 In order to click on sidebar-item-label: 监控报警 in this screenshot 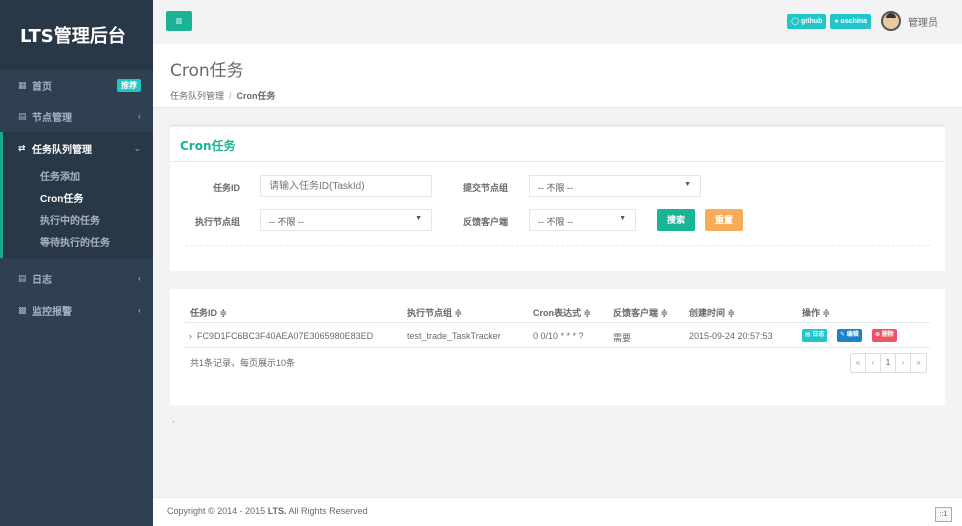, I will do `click(52, 312)`.